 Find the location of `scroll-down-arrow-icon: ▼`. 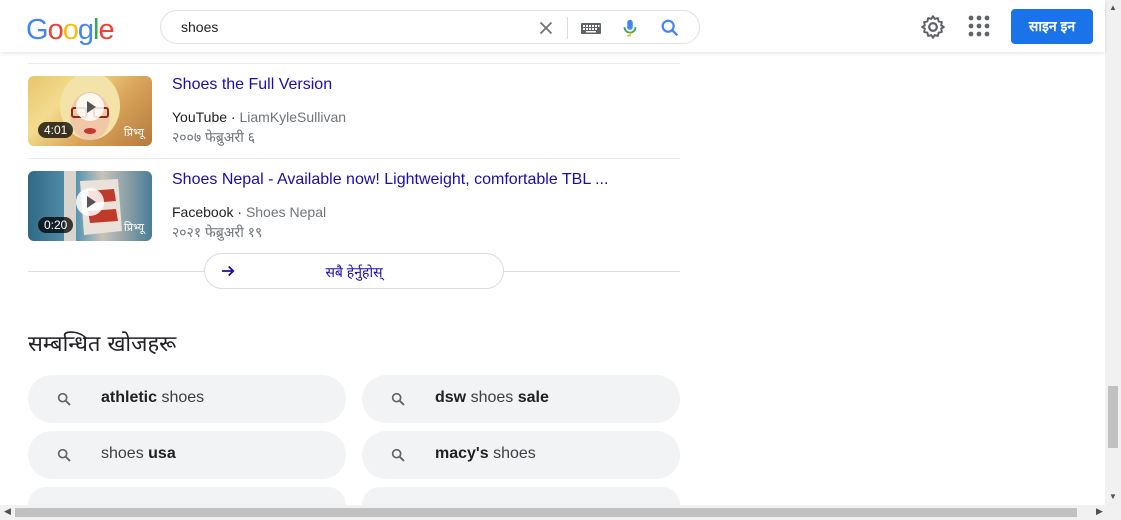

scroll-down-arrow-icon: ▼ is located at coordinates (1113, 496).